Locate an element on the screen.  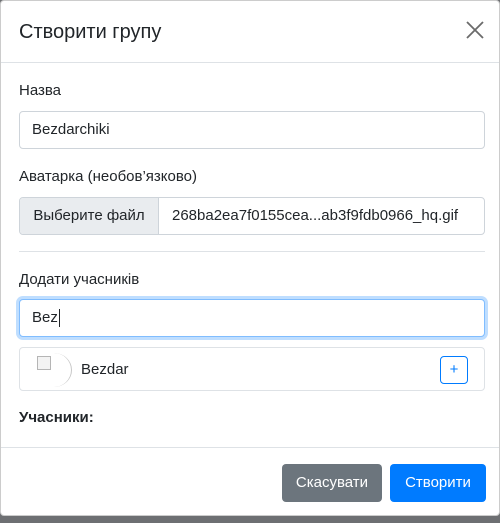
create-button: Створити is located at coordinates (438, 483).